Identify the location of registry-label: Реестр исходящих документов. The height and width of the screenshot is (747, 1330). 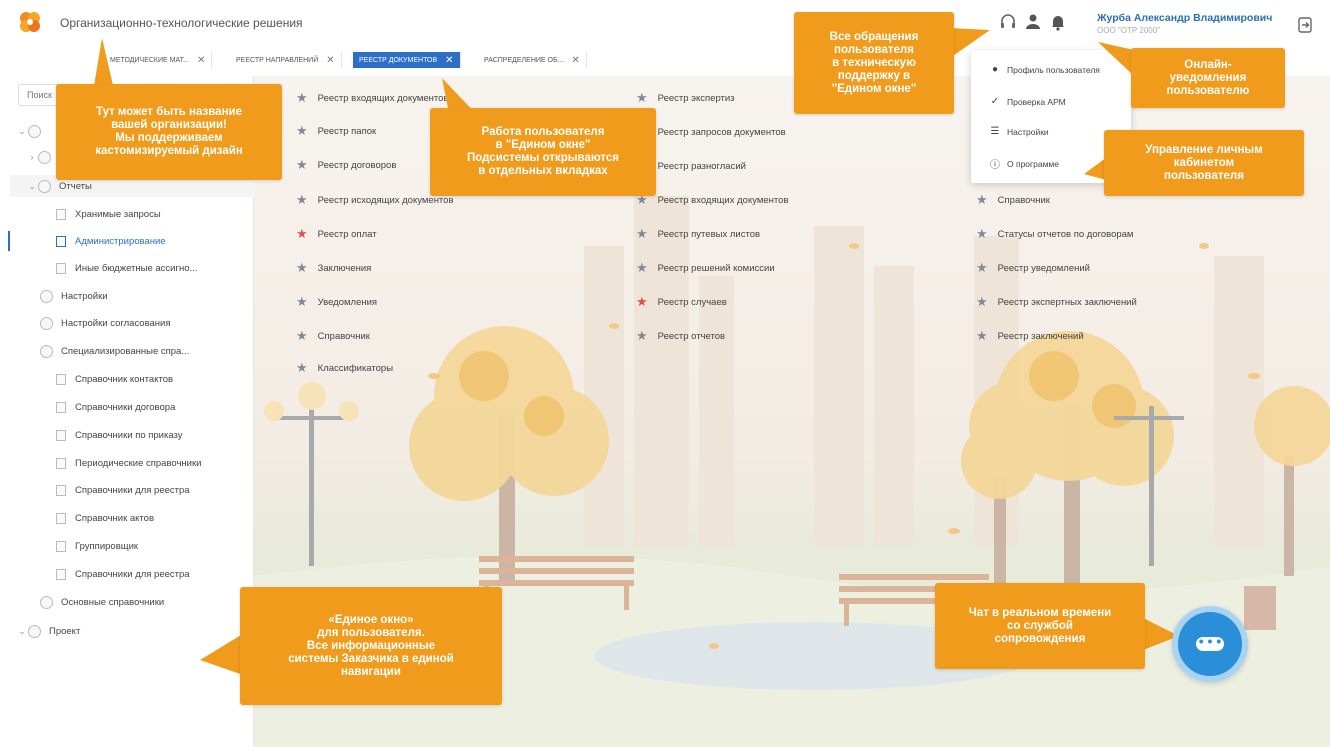
(385, 200).